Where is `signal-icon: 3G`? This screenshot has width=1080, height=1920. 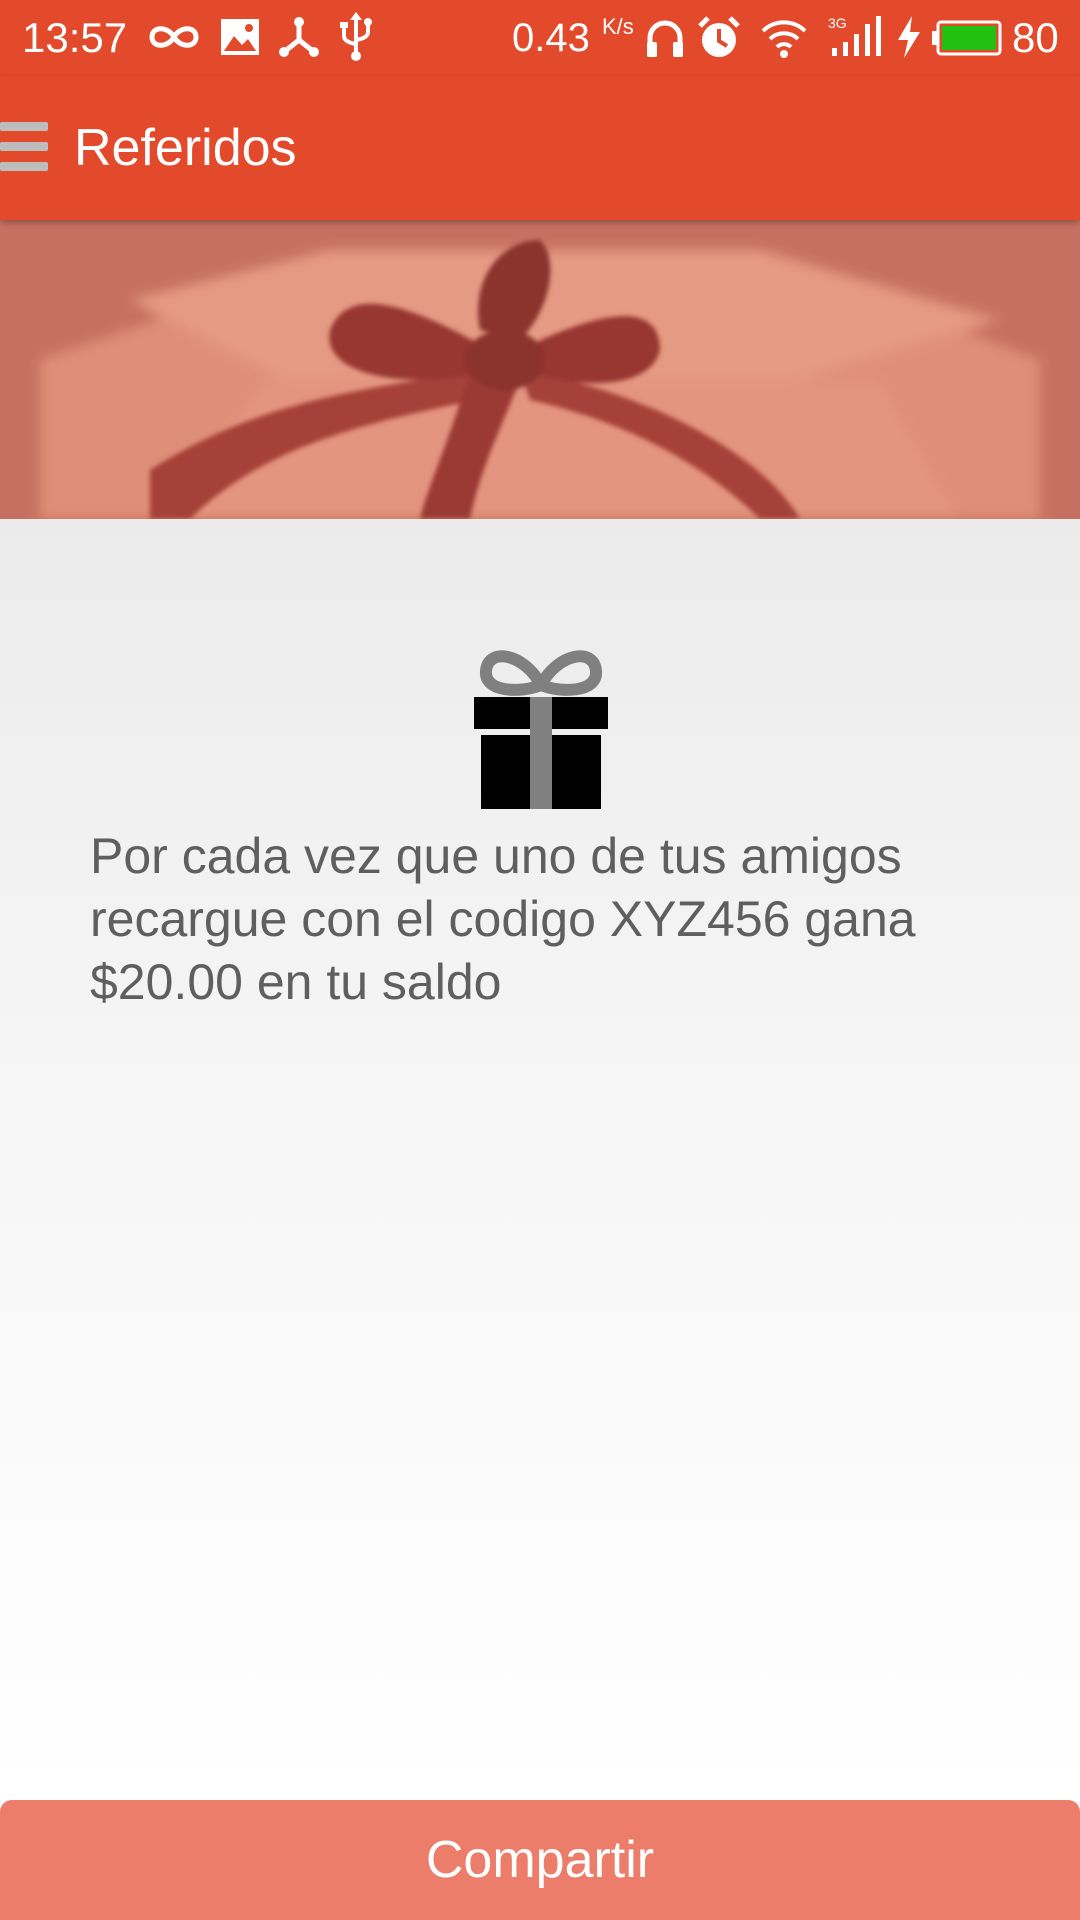 signal-icon: 3G is located at coordinates (855, 38).